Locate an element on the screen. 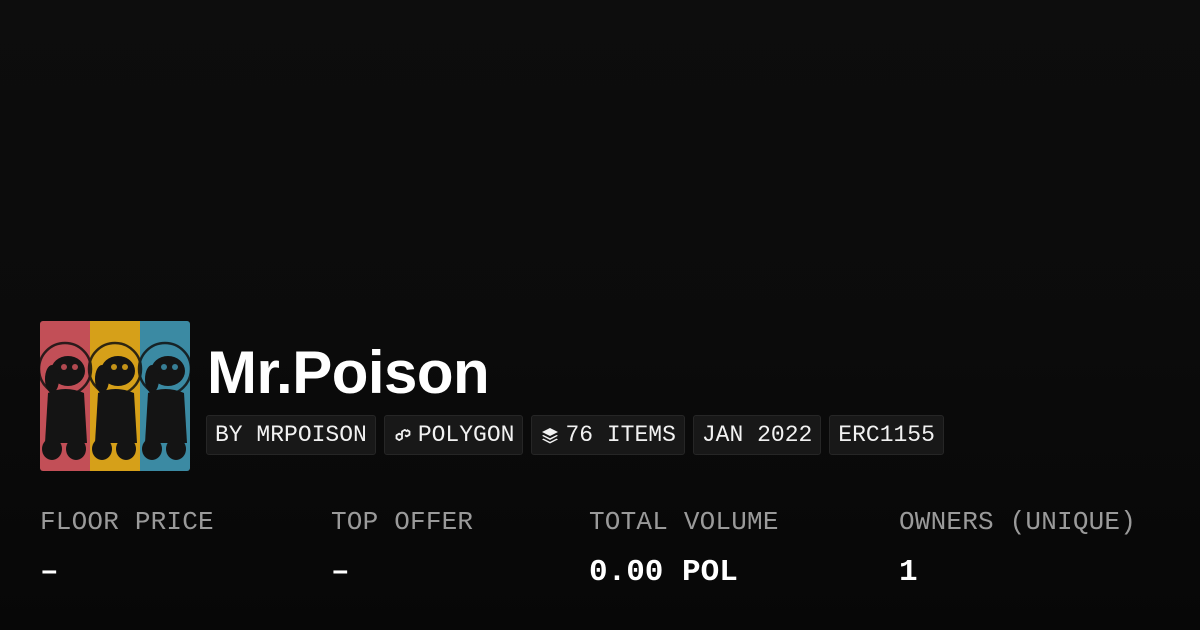 The width and height of the screenshot is (1200, 630). items-badge-label: 76 ITEMS is located at coordinates (620, 435).